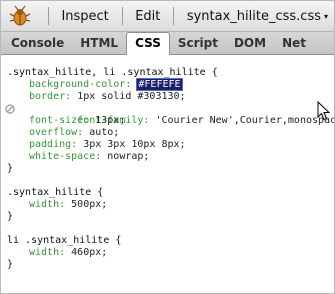  I want to click on css-rule: .syntax_hilite { width: 500px; }, so click(170, 205).